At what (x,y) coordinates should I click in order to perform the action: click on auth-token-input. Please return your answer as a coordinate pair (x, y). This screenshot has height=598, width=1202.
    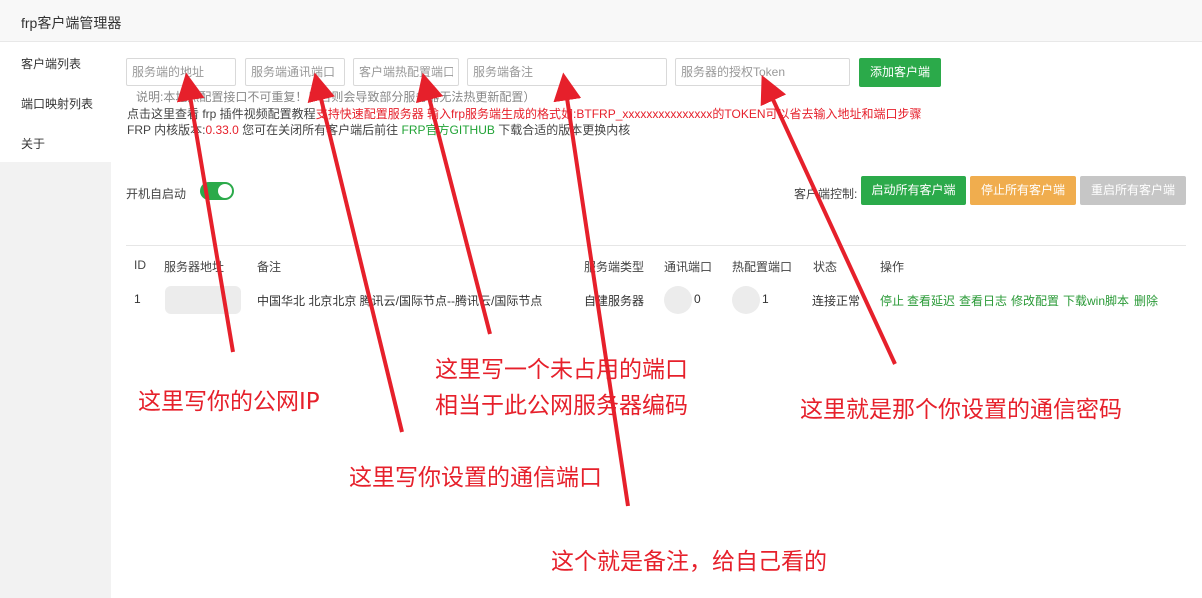
    Looking at the image, I should click on (762, 72).